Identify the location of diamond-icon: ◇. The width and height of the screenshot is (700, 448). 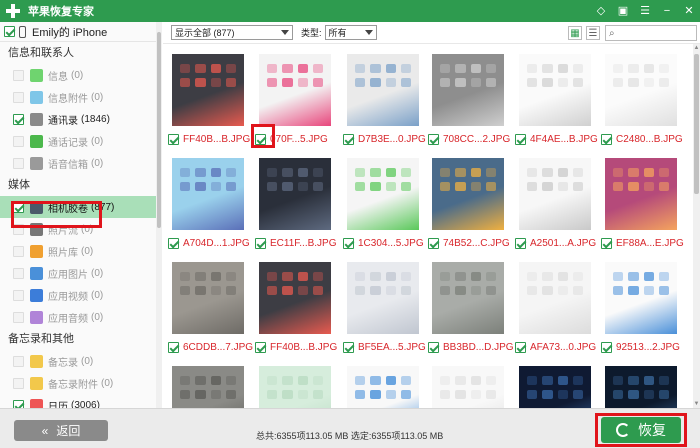
(601, 11).